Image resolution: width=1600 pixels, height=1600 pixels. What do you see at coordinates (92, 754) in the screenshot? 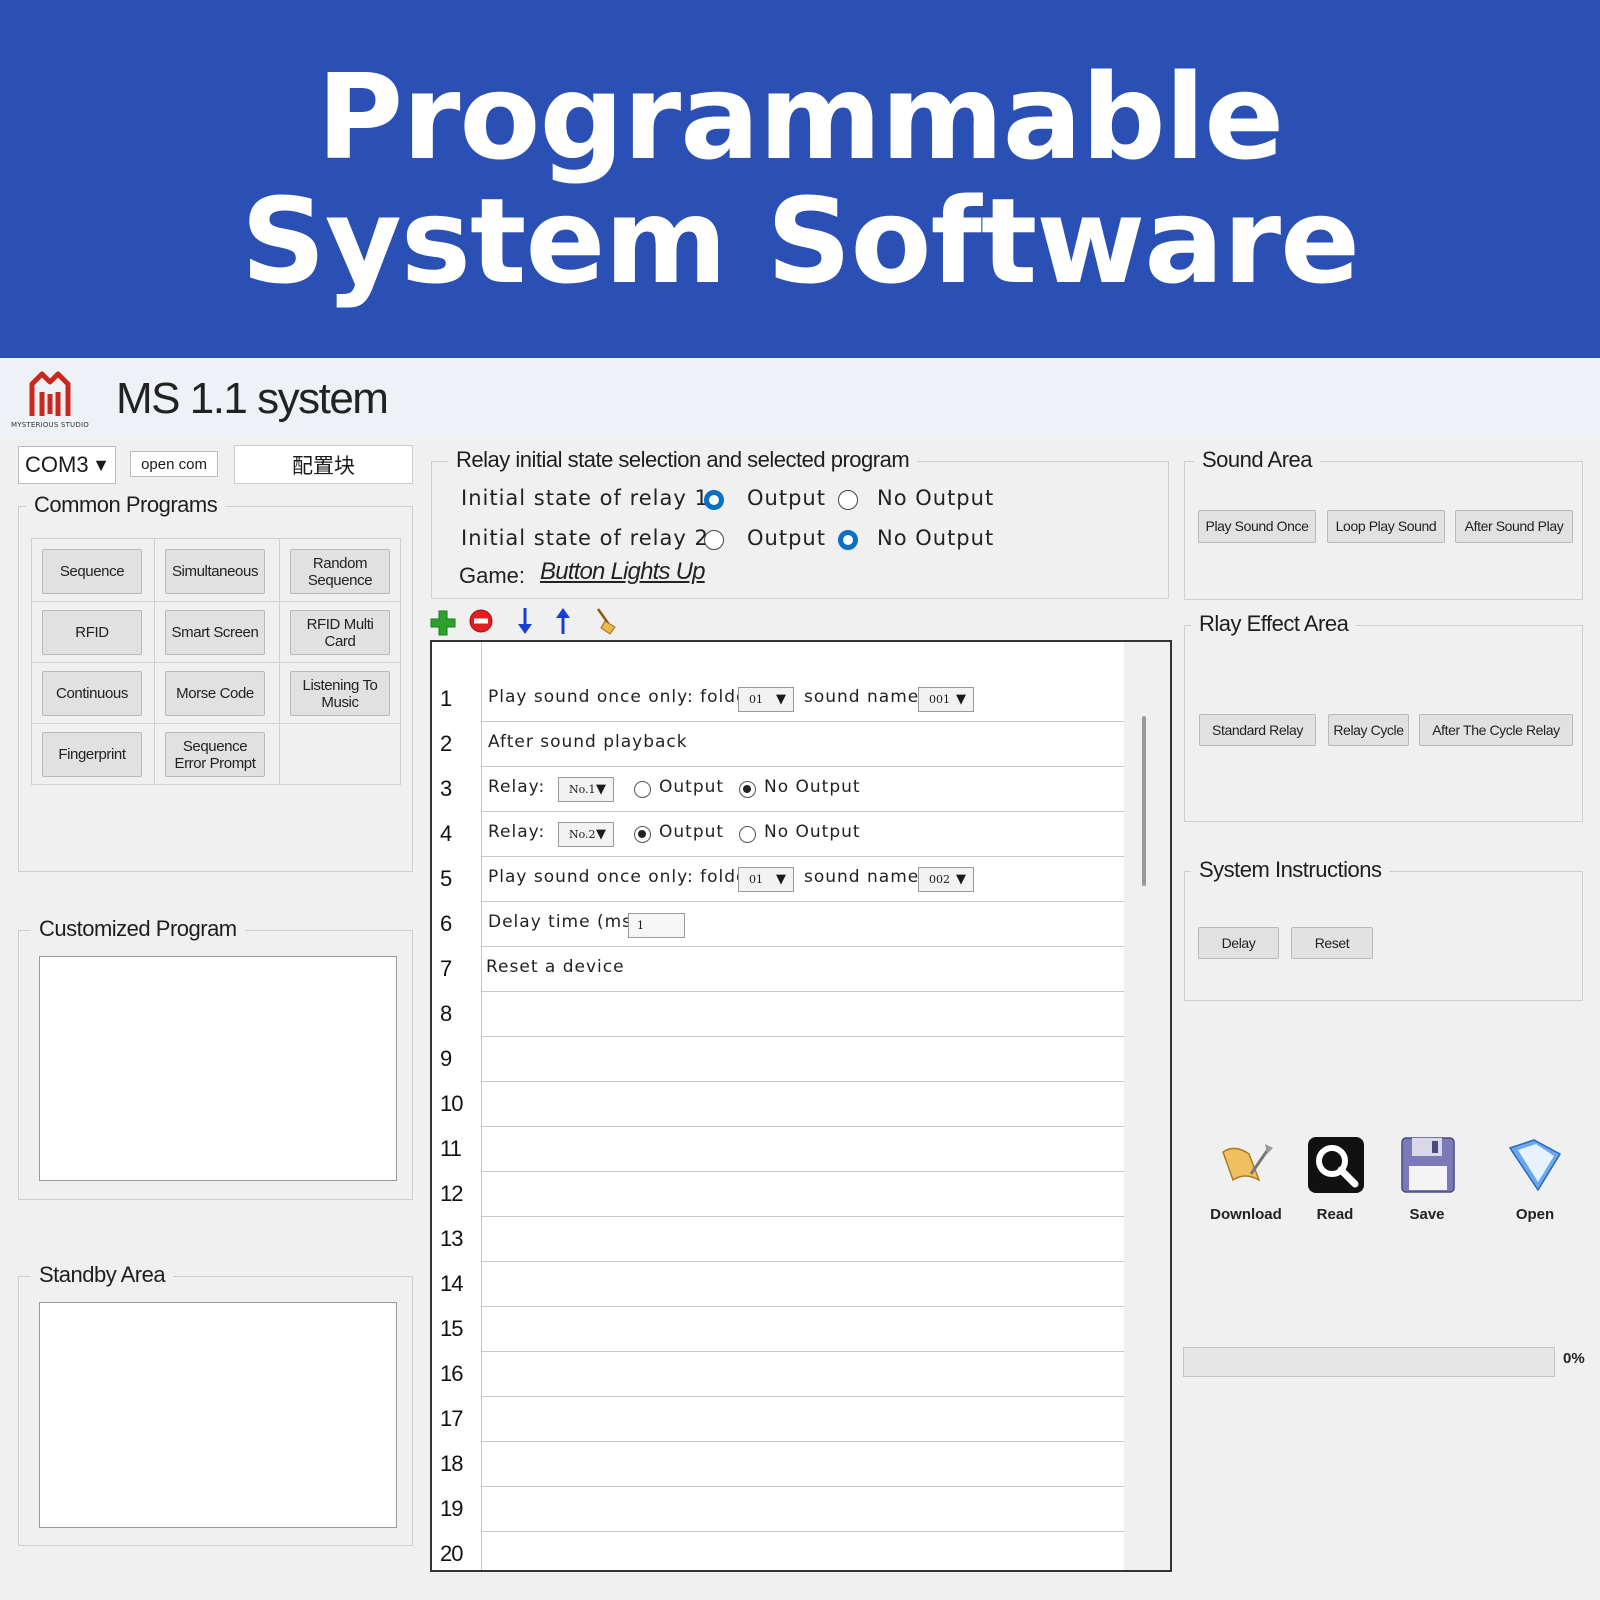
I see `program-fingerprint-button: Fingerprint` at bounding box center [92, 754].